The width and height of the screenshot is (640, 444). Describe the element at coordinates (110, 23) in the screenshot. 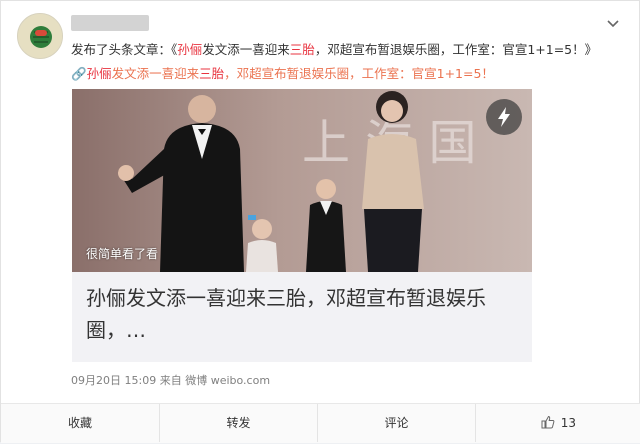

I see `username-blurred` at that location.